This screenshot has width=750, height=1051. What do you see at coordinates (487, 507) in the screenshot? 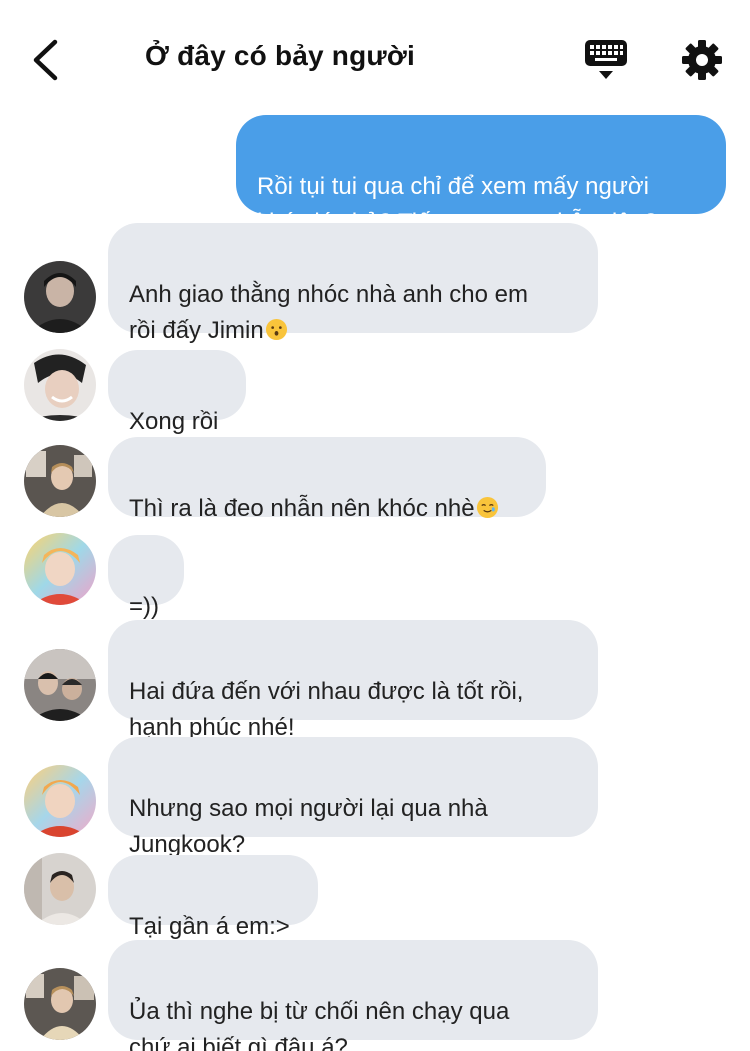
I see `smiling-face-with-tear-emoji` at bounding box center [487, 507].